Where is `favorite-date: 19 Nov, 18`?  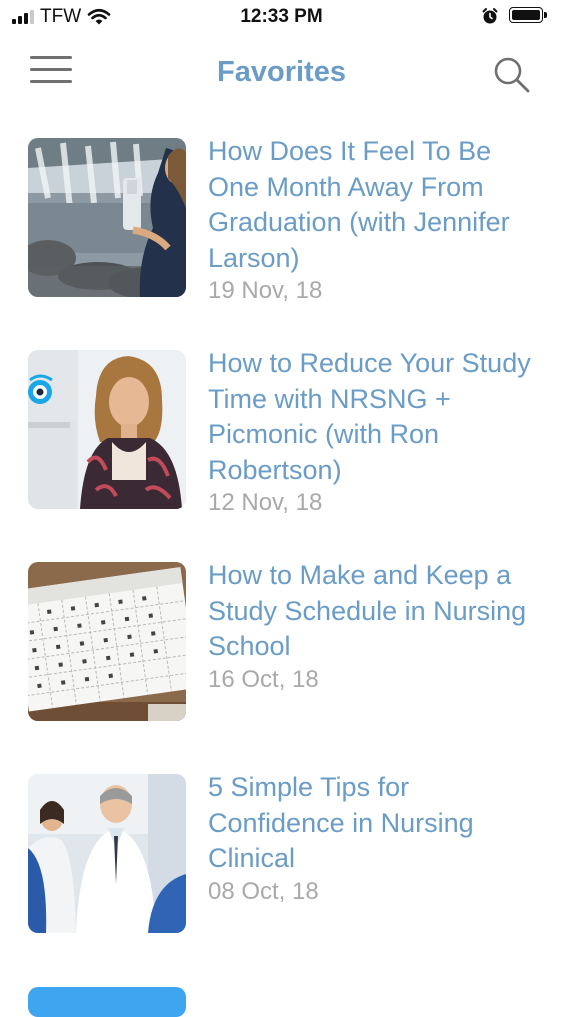 favorite-date: 19 Nov, 18 is located at coordinates (265, 290).